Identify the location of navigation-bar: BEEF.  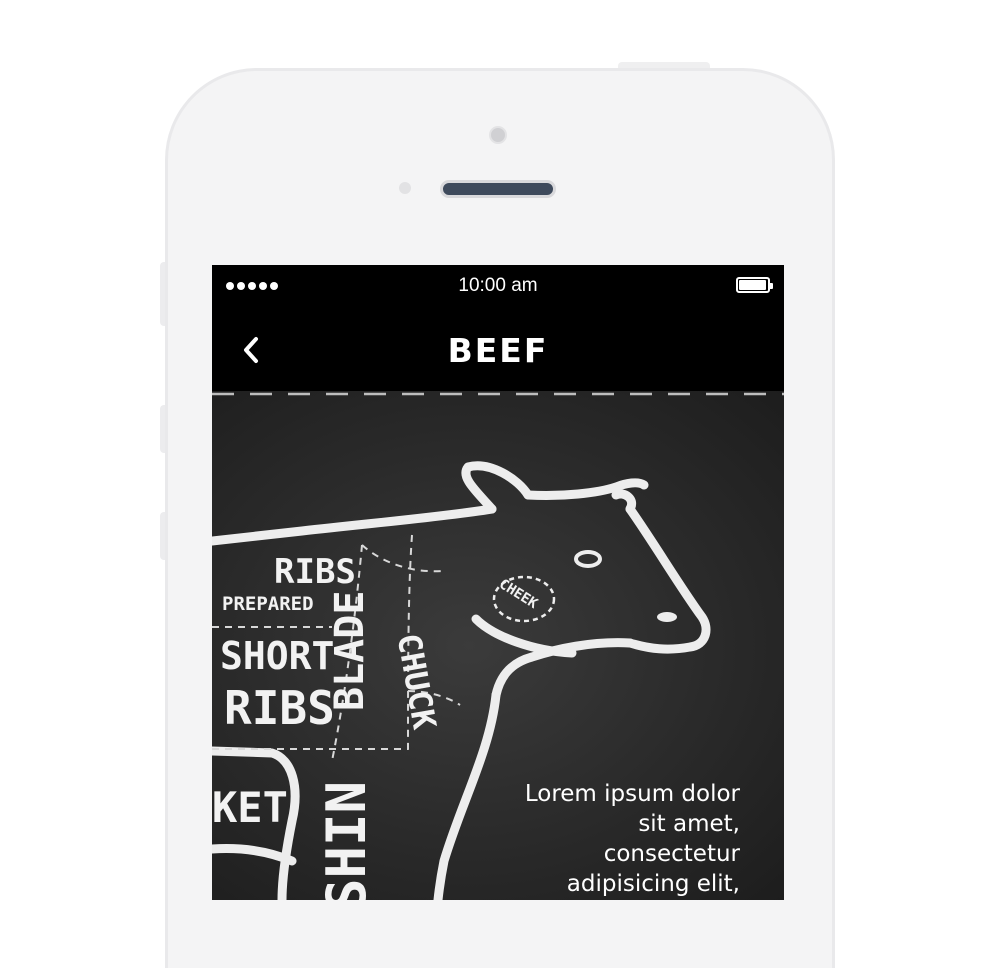
(498, 350).